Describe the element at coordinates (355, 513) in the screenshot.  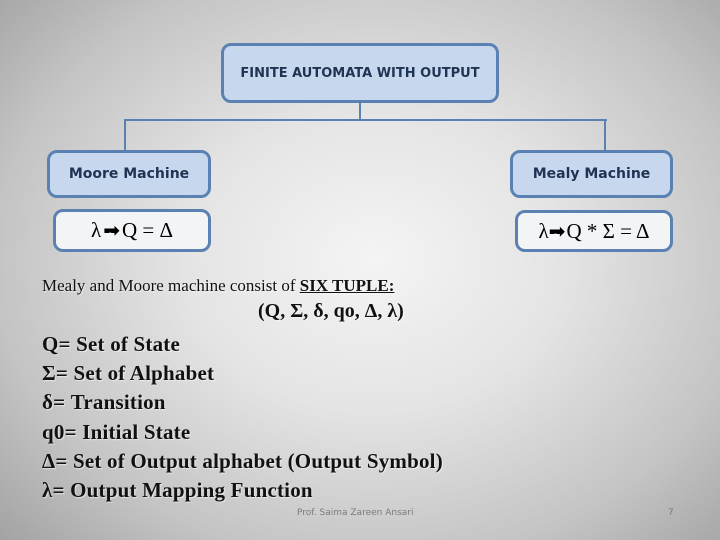
I see `footer-author: Prof. Saima Zareen Ansari` at that location.